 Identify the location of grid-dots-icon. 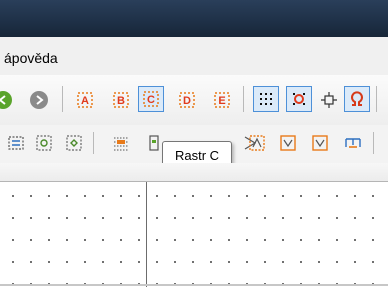
(266, 99).